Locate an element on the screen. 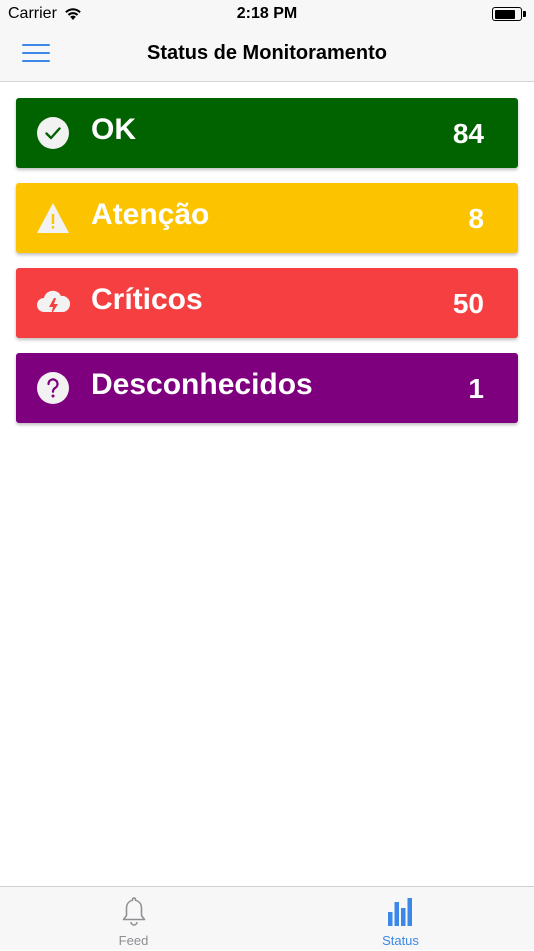 This screenshot has height=951, width=534. status-card-desconhecidos: Desconhecidos 1 is located at coordinates (267, 388).